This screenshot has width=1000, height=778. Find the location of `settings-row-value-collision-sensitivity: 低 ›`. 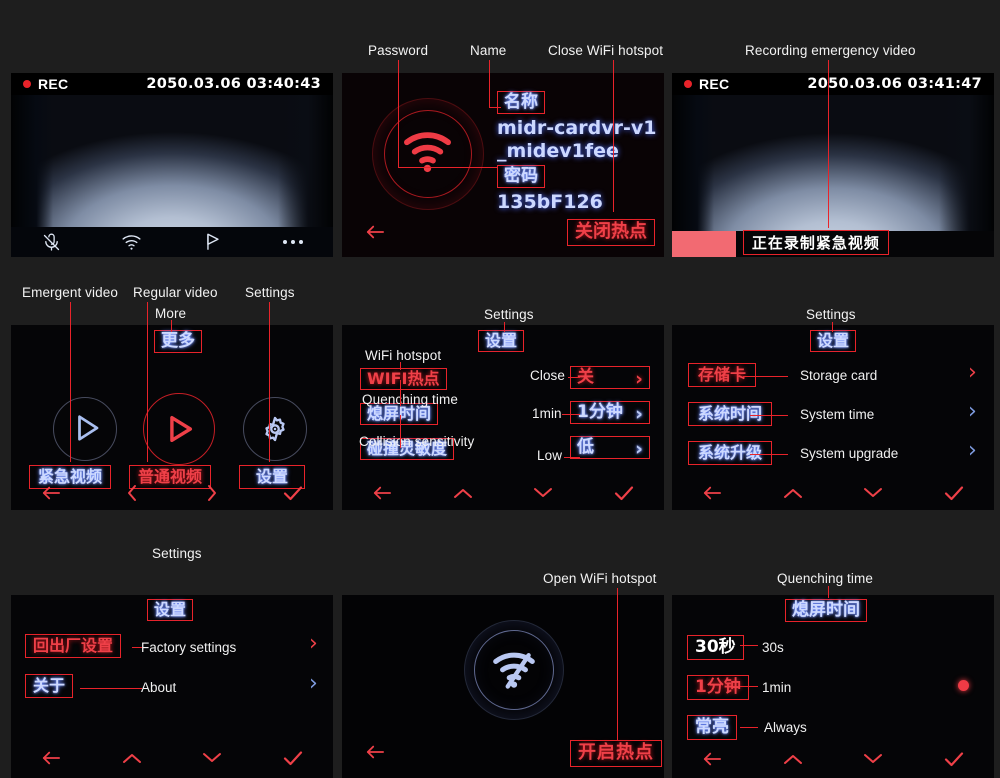

settings-row-value-collision-sensitivity: 低 › is located at coordinates (610, 448).